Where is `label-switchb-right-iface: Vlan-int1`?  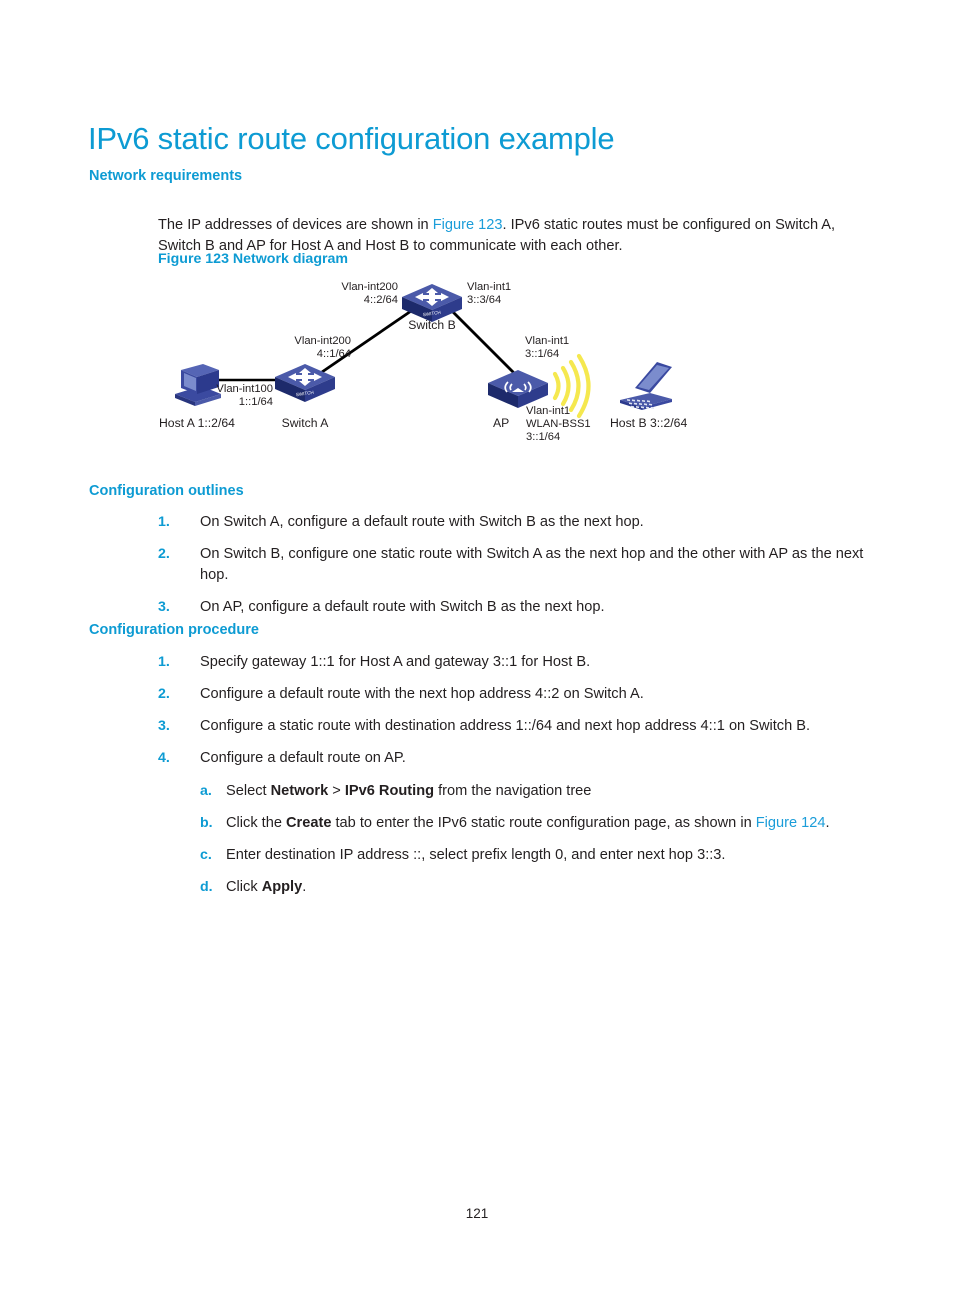 label-switchb-right-iface: Vlan-int1 is located at coordinates (489, 287).